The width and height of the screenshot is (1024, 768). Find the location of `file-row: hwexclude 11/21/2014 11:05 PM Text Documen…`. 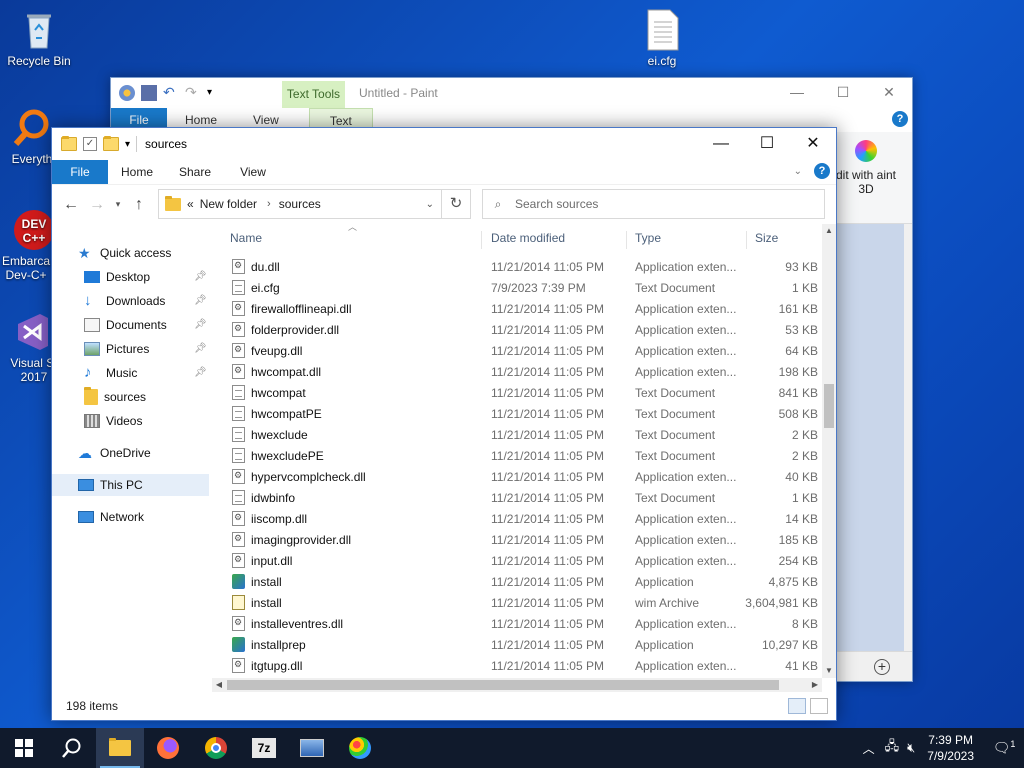

file-row: hwexclude 11/21/2014 11:05 PM Text Documen… is located at coordinates (522, 434).